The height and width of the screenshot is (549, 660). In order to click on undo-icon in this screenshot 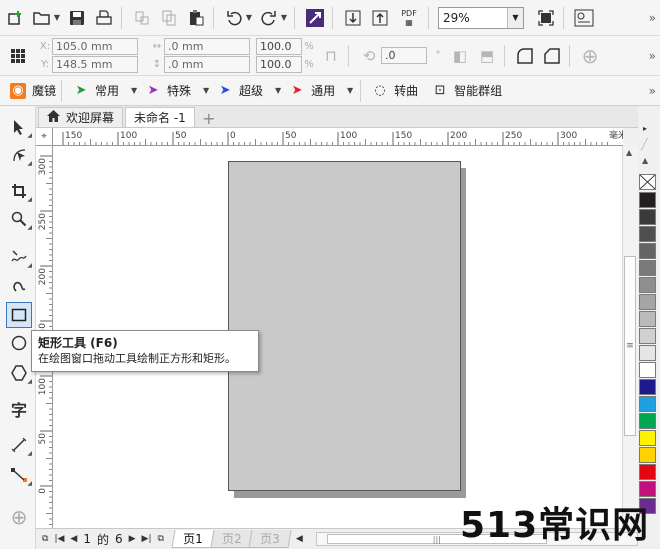, I will do `click(234, 18)`.